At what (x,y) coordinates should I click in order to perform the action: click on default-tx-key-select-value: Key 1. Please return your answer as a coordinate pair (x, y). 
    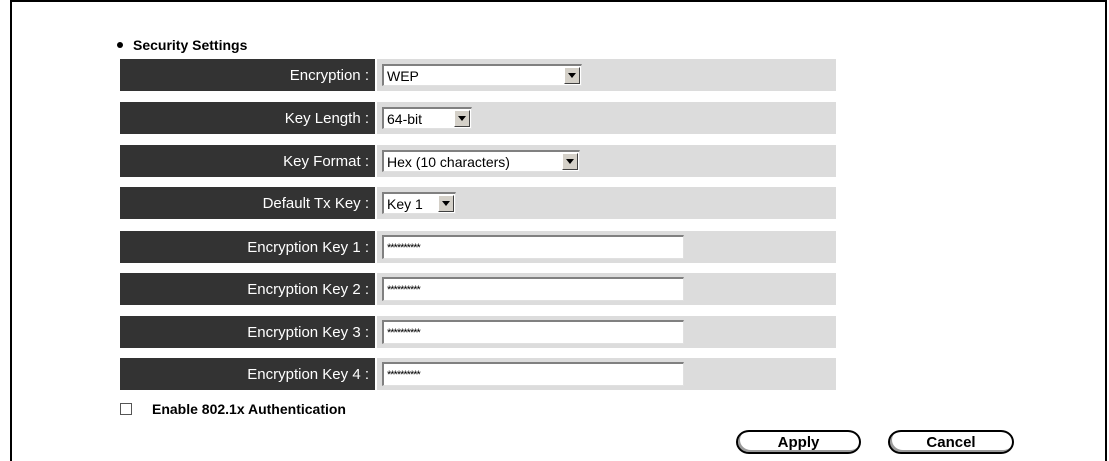
    Looking at the image, I should click on (405, 203).